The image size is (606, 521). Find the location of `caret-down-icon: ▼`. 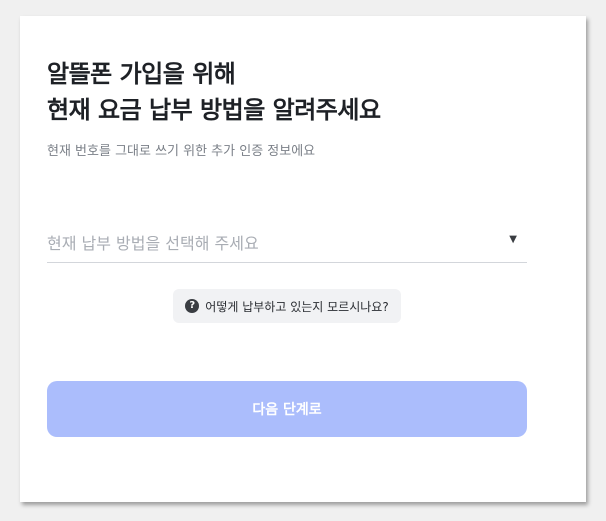

caret-down-icon: ▼ is located at coordinates (513, 239).